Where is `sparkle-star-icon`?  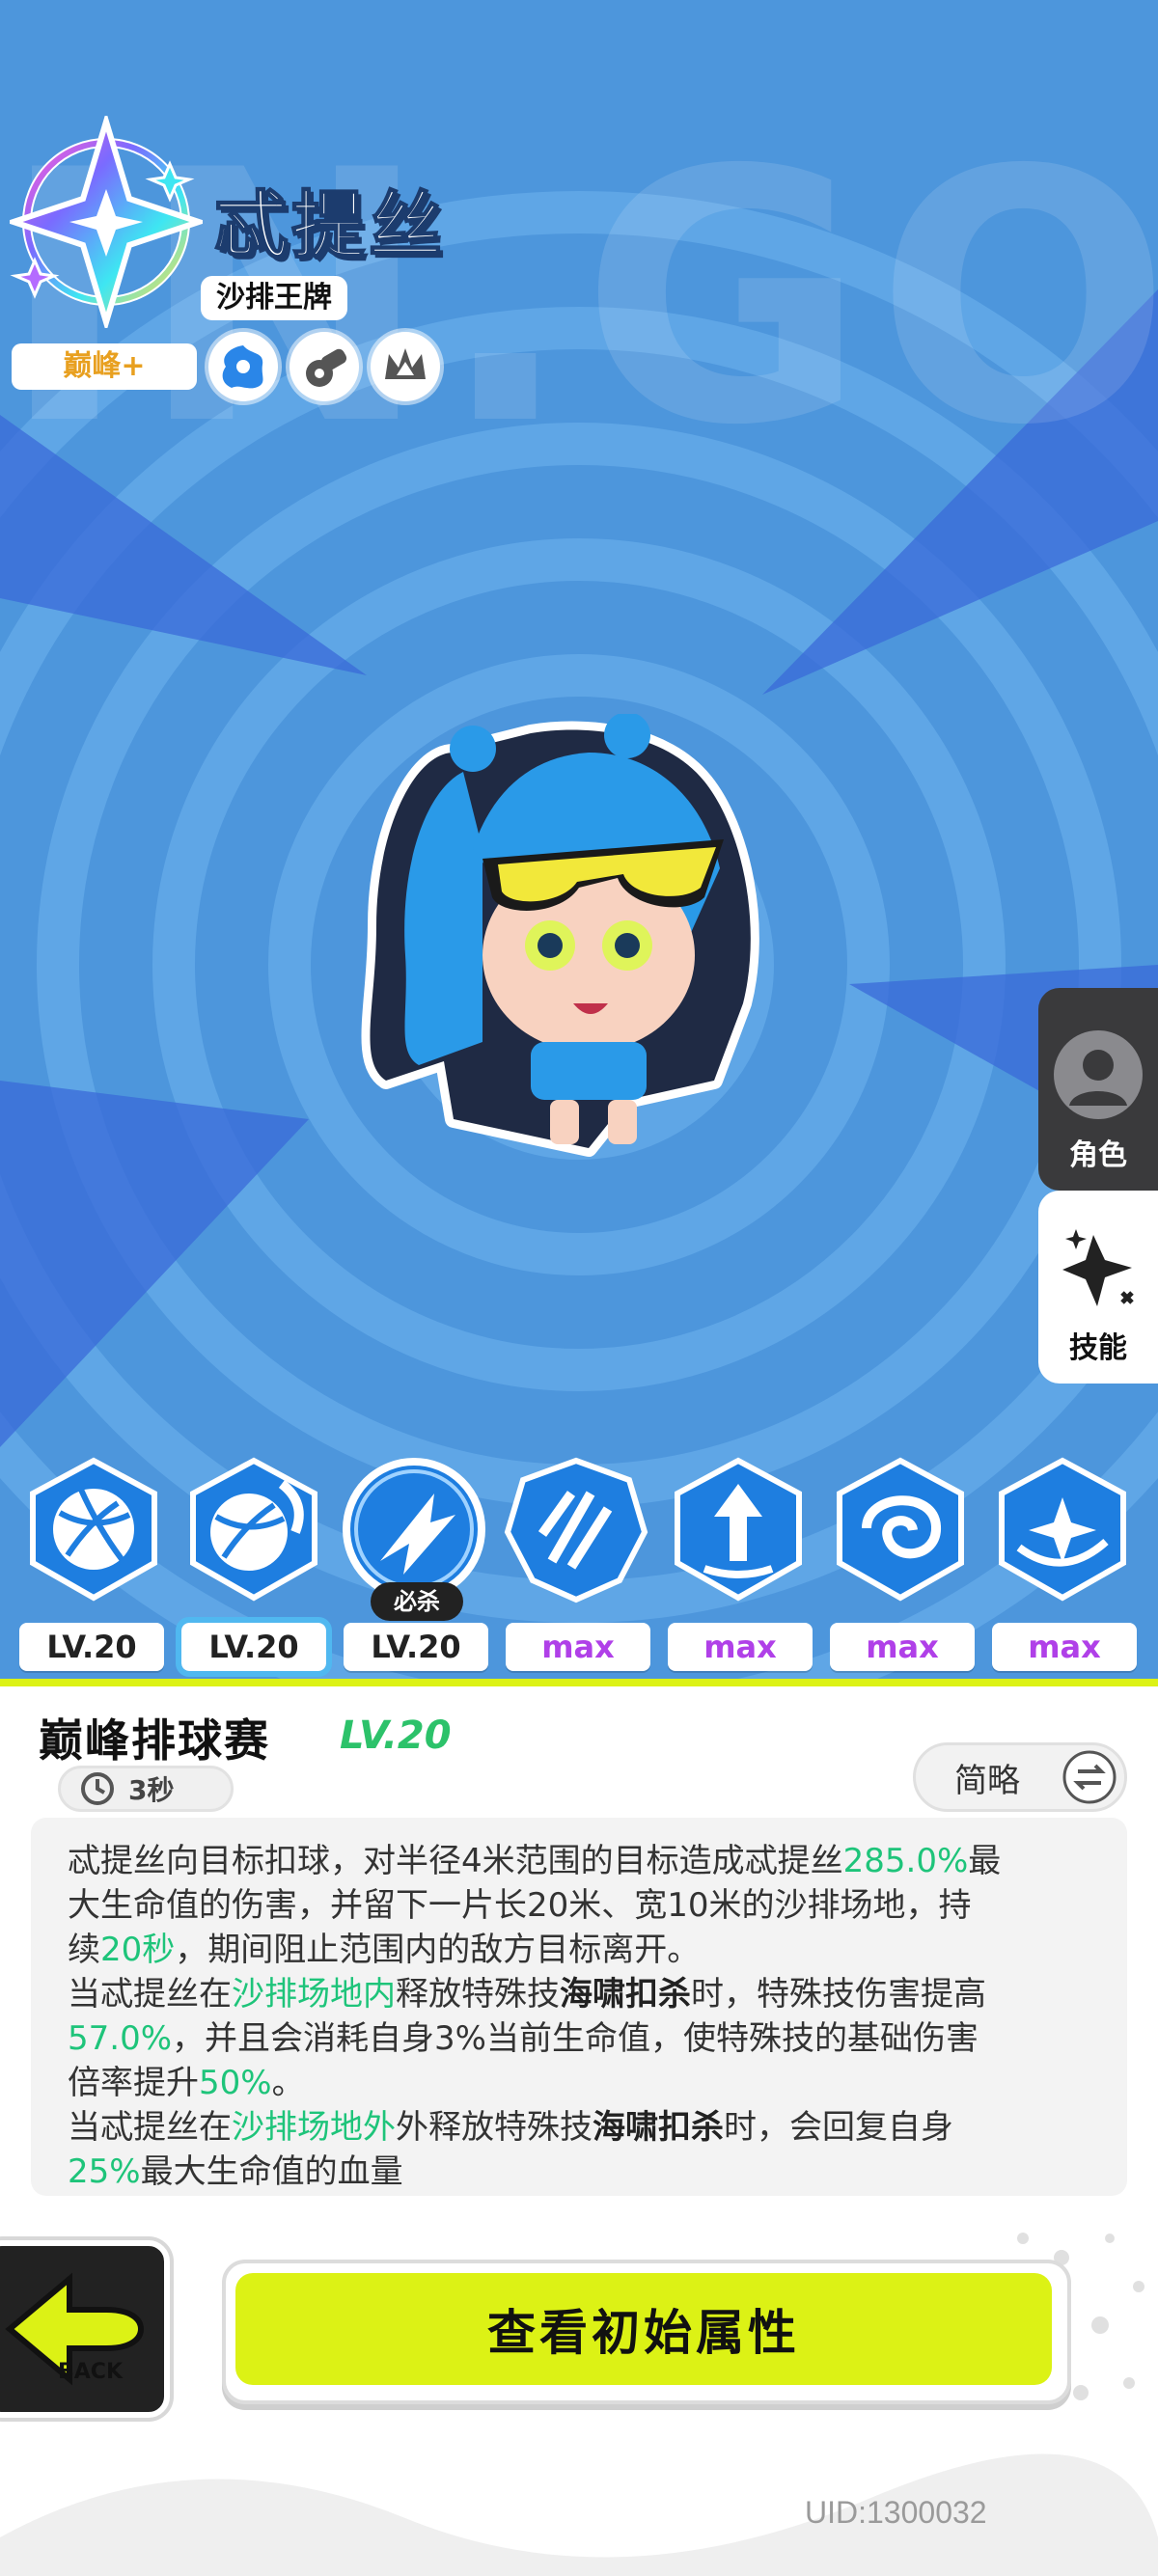 sparkle-star-icon is located at coordinates (1098, 1267).